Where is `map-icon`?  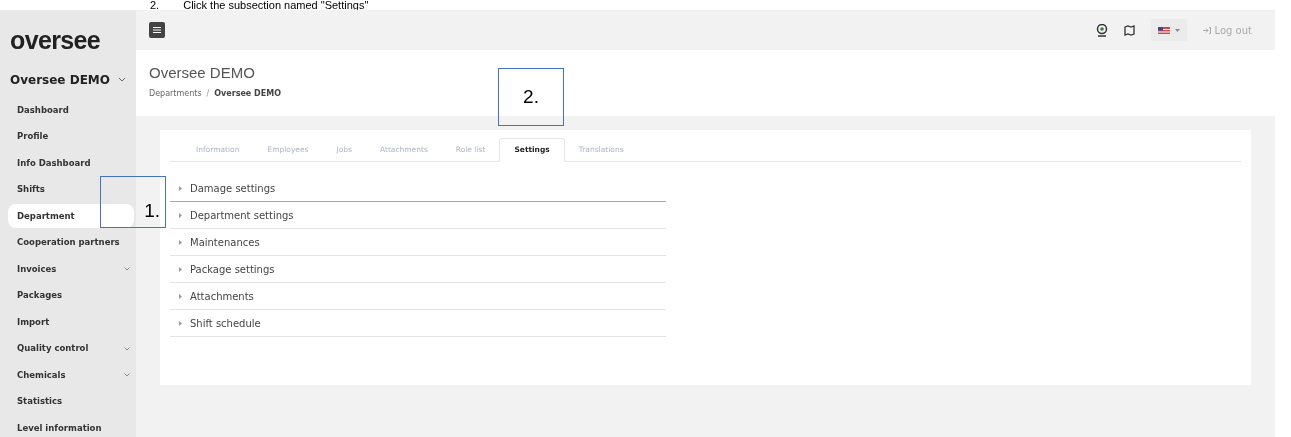
map-icon is located at coordinates (1129, 30).